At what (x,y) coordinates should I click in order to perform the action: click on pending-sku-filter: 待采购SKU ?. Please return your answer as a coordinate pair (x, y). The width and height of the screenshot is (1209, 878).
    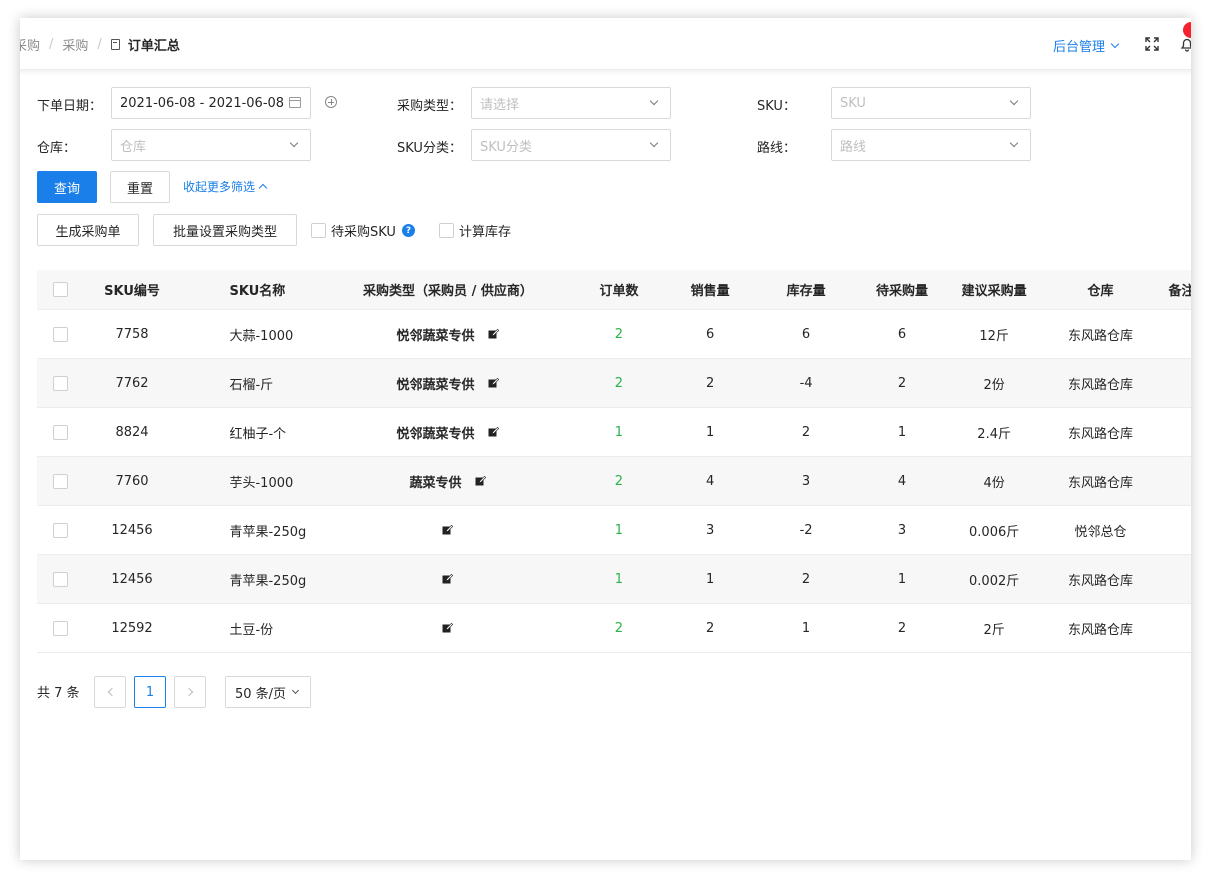
    Looking at the image, I should click on (363, 230).